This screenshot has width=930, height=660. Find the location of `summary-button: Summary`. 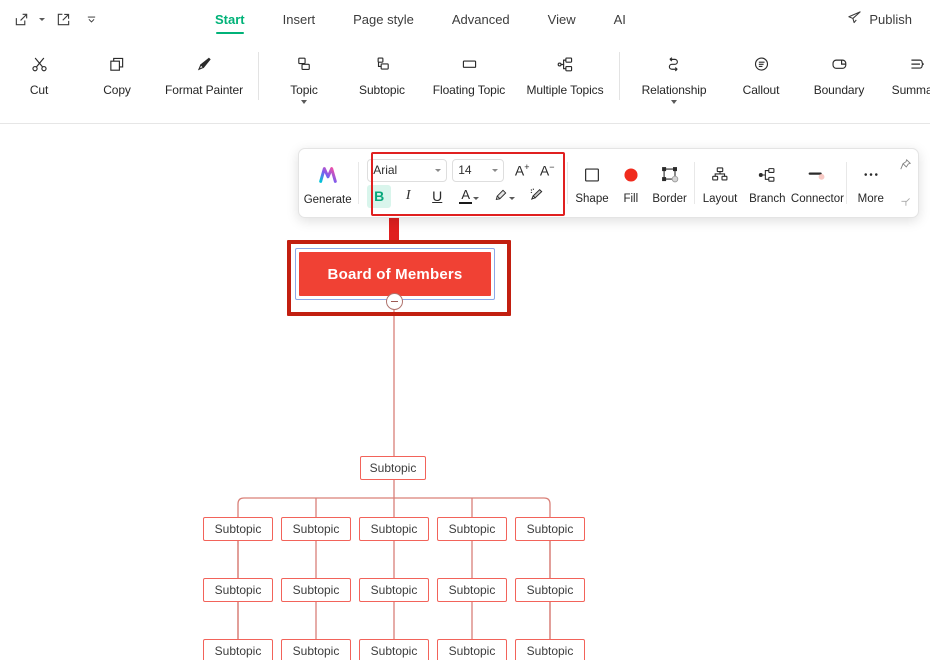

summary-button: Summary is located at coordinates (904, 67).